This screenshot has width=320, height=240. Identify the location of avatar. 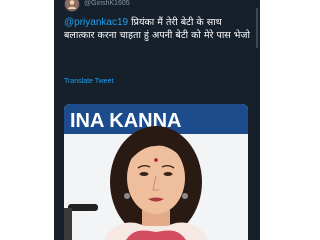
(72, 6).